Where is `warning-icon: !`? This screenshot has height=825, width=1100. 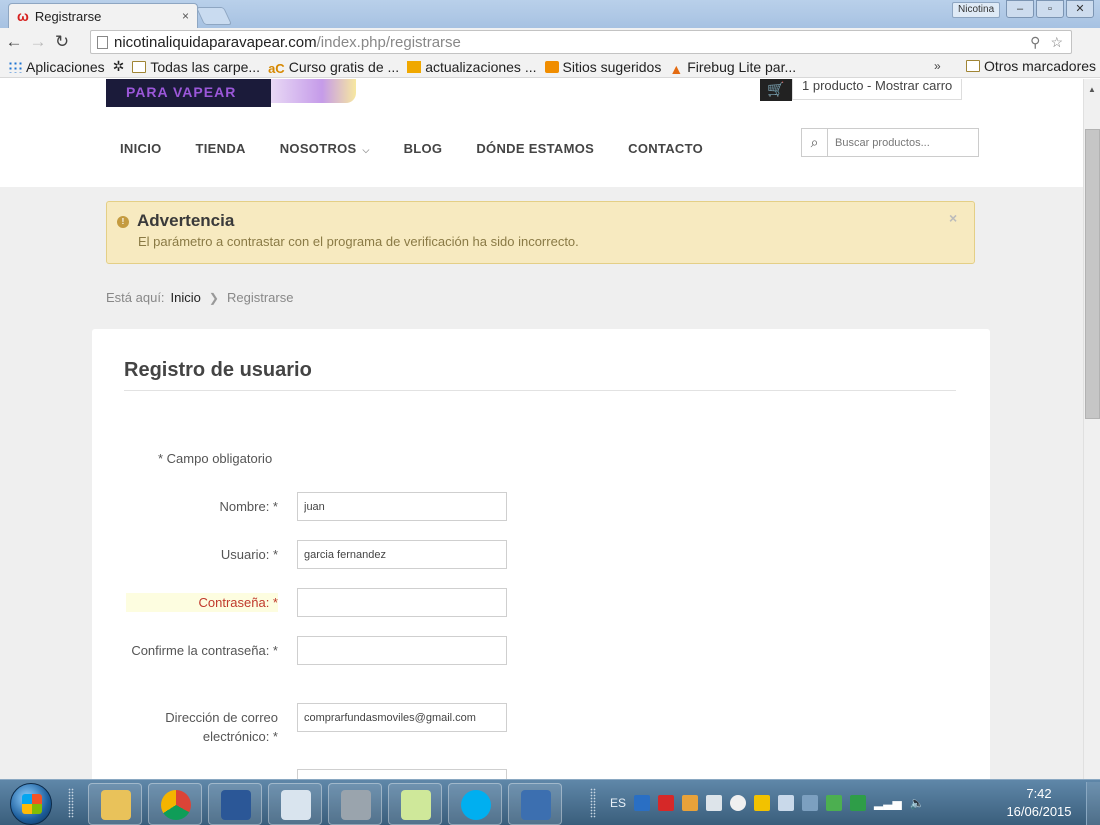
warning-icon: ! is located at coordinates (123, 222).